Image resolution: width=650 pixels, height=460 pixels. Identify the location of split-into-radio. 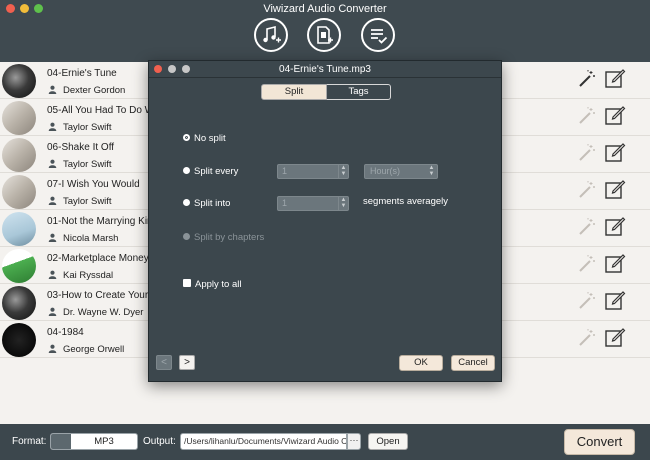
(186, 202).